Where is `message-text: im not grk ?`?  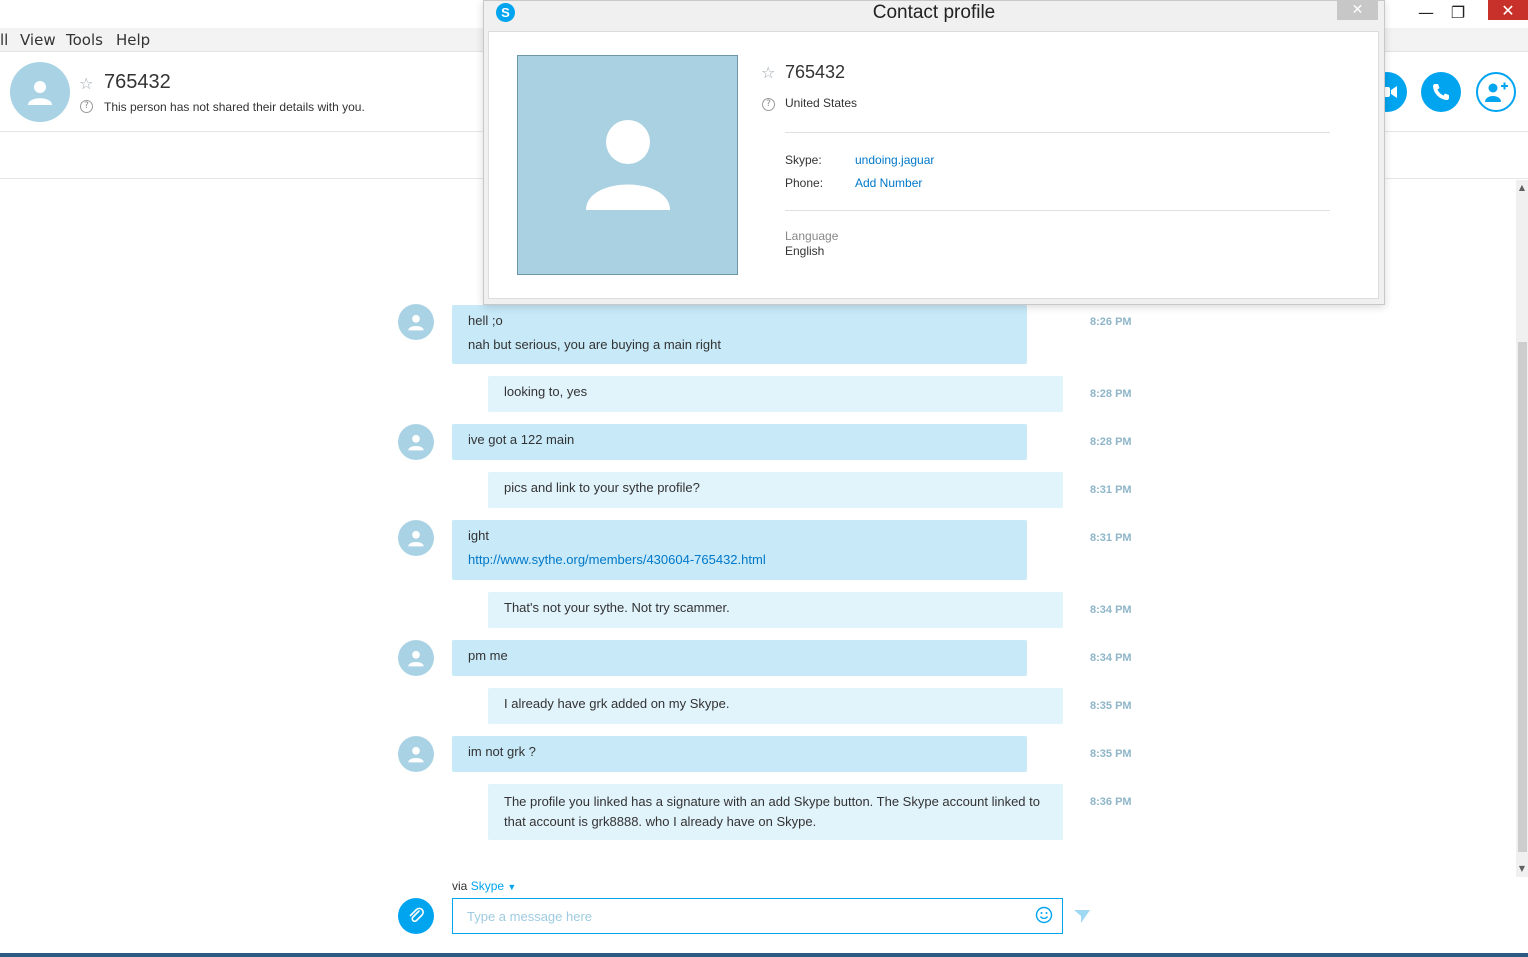 message-text: im not grk ? is located at coordinates (502, 751).